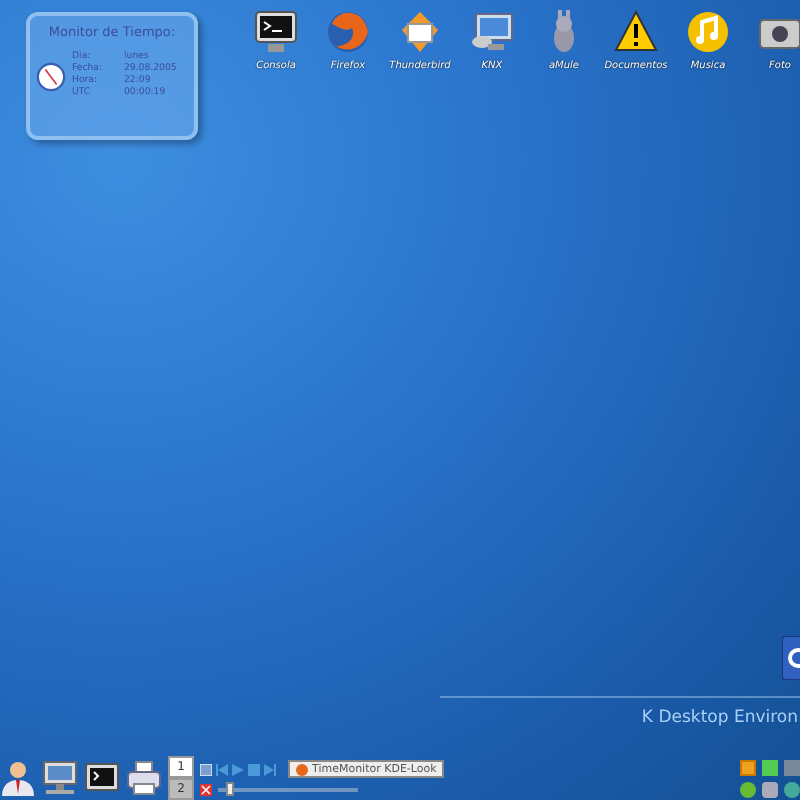 The height and width of the screenshot is (800, 800). Describe the element at coordinates (719, 718) in the screenshot. I see `desktop-branding-text: K Desktop Environ` at that location.